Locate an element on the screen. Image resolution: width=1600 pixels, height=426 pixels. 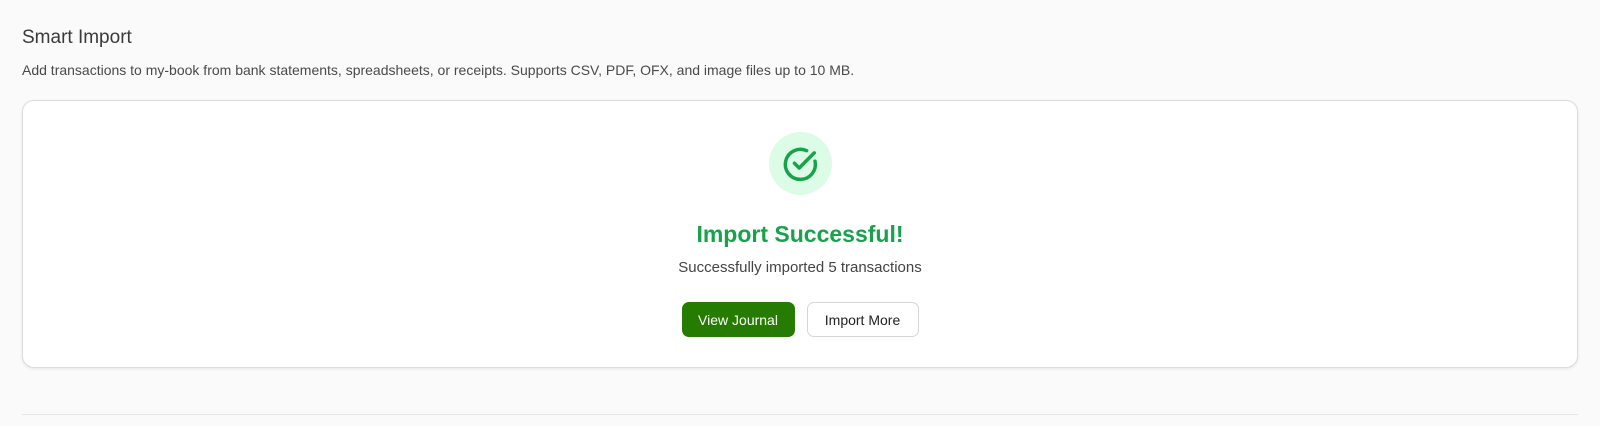
success-icon-badge is located at coordinates (800, 163).